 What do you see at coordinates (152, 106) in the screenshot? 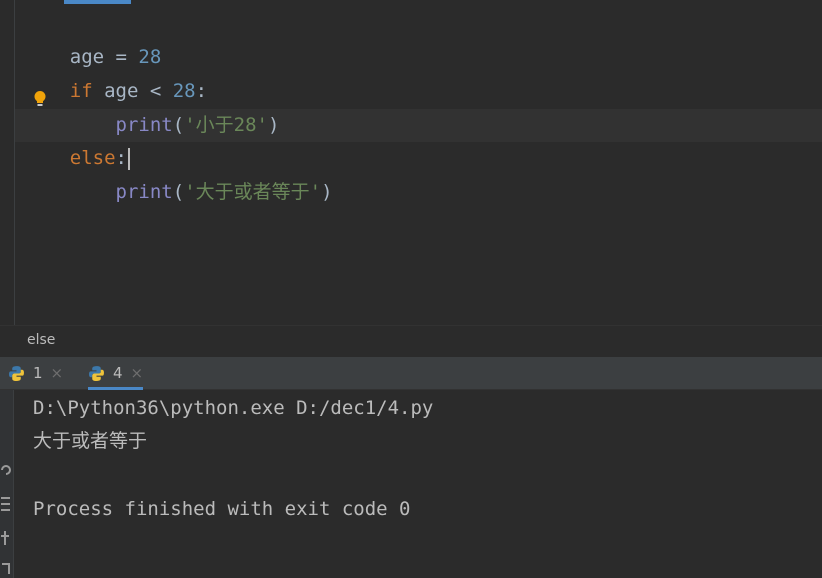
I see `code-line-3: print('小于28')` at bounding box center [152, 106].